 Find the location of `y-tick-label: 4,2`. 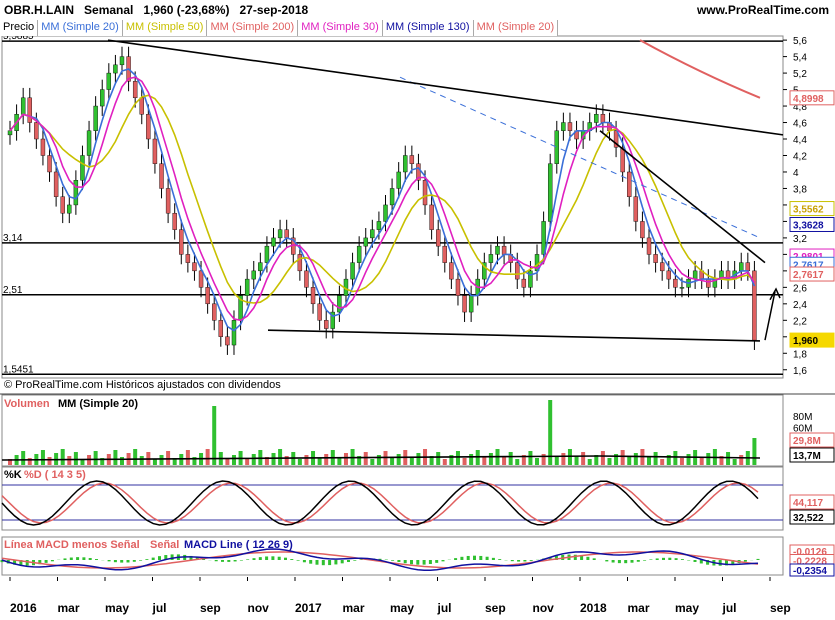

y-tick-label: 4,2 is located at coordinates (800, 156).